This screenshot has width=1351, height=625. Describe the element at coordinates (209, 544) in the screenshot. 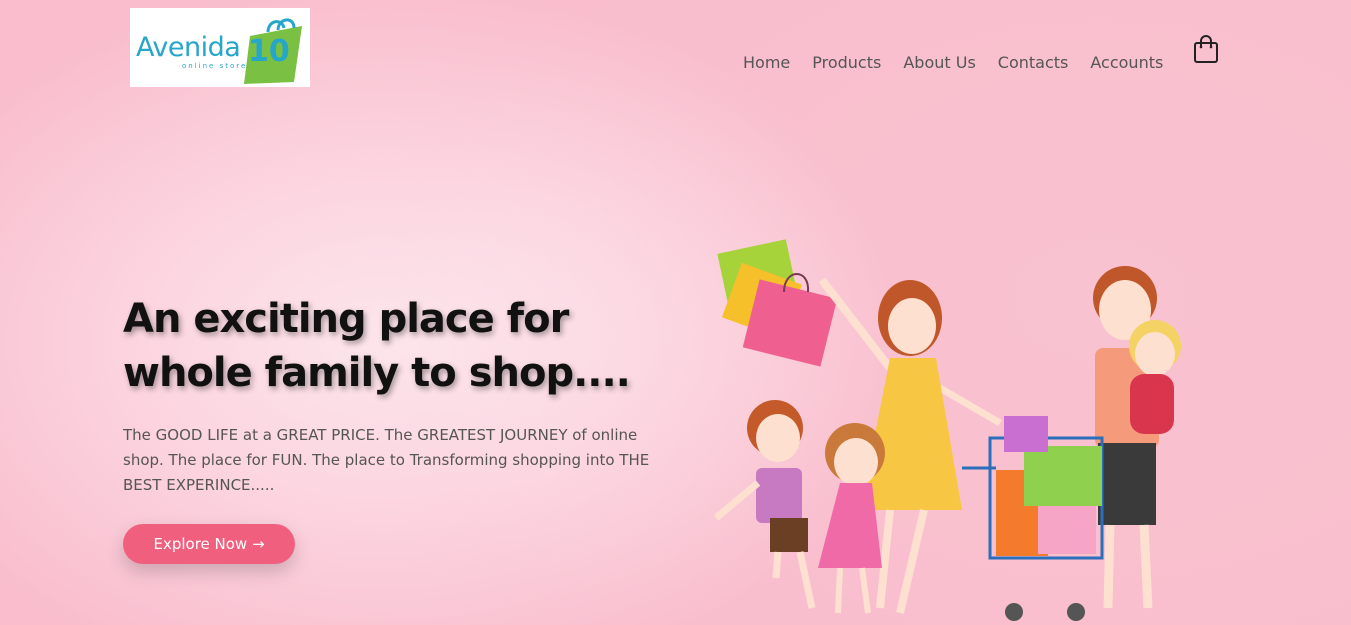

I see `explore-now-button: Explore Now →` at that location.